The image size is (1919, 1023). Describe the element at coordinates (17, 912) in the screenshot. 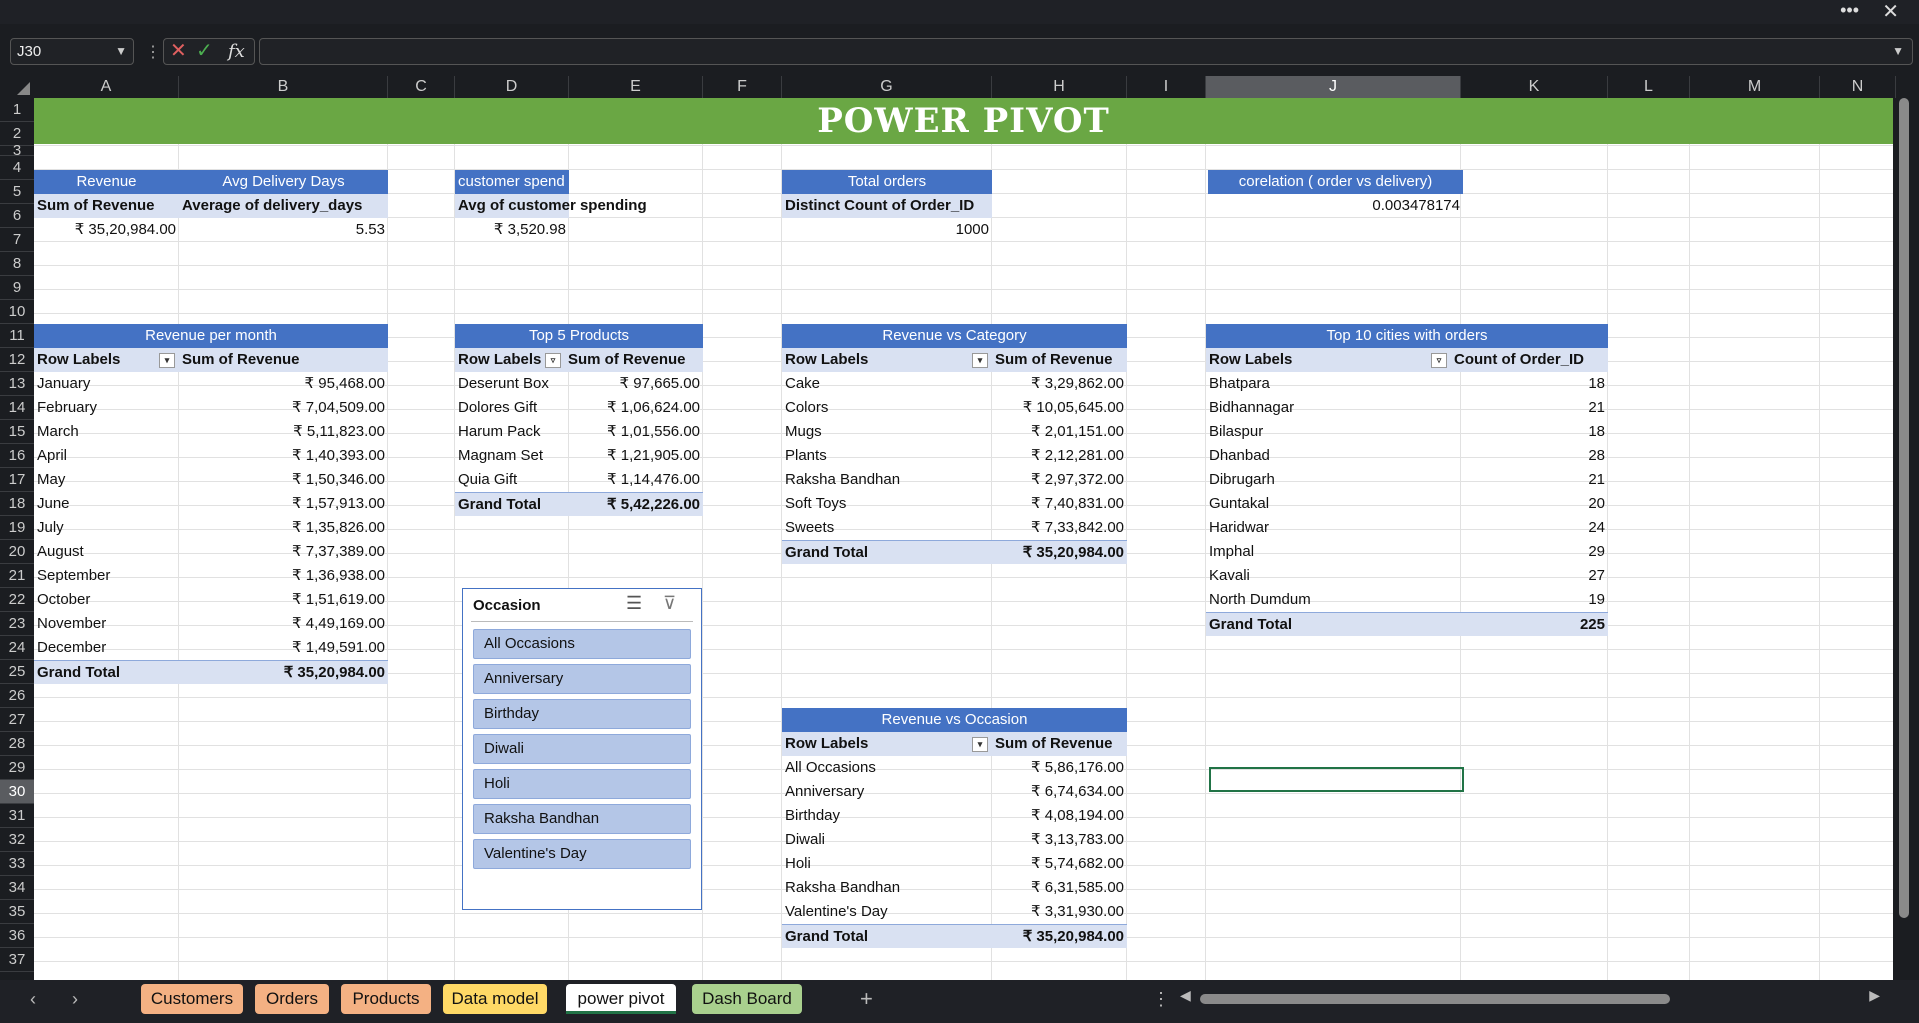

I see `row-header-35: 35` at that location.